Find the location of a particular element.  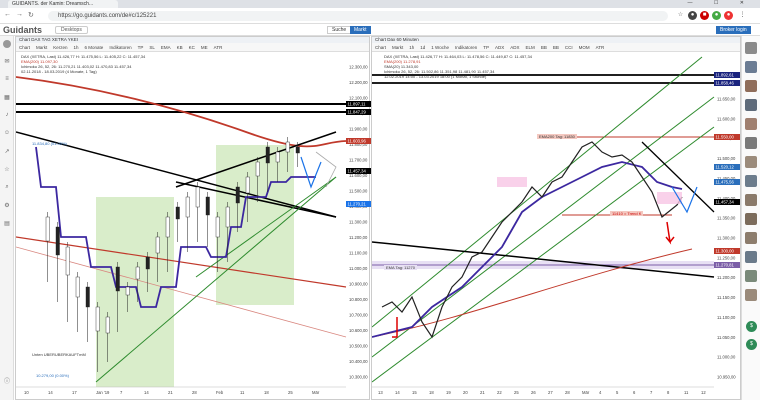

right-price-tick: 11.500,00 is located at coordinates (726, 158).